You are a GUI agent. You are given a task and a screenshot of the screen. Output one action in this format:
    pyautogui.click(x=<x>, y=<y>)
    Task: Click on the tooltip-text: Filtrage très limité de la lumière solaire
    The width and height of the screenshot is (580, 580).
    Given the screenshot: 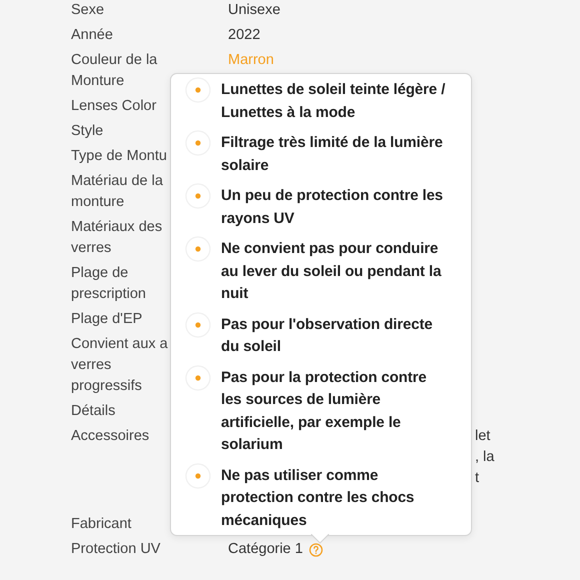 What is the action you would take?
    pyautogui.click(x=332, y=154)
    